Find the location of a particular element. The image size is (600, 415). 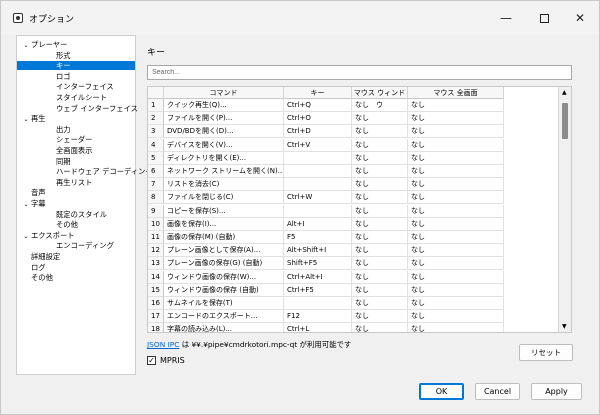

sidebar-item-12: ハードウェア デコーディング is located at coordinates (85, 171).